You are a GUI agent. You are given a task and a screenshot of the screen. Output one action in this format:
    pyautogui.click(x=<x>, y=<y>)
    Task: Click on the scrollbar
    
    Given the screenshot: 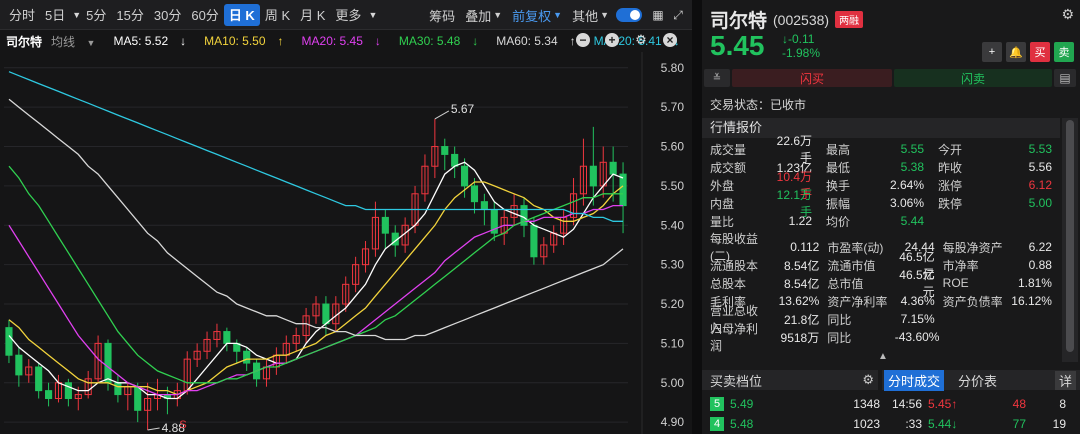 What is the action you would take?
    pyautogui.click(x=1070, y=240)
    